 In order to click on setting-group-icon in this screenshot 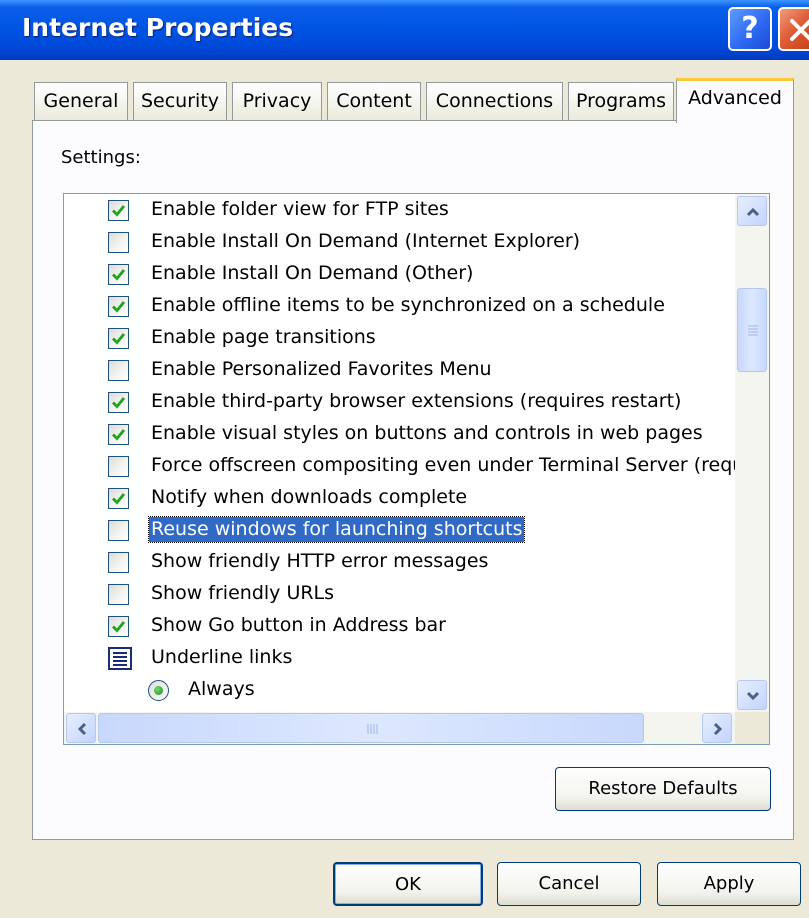, I will do `click(120, 658)`.